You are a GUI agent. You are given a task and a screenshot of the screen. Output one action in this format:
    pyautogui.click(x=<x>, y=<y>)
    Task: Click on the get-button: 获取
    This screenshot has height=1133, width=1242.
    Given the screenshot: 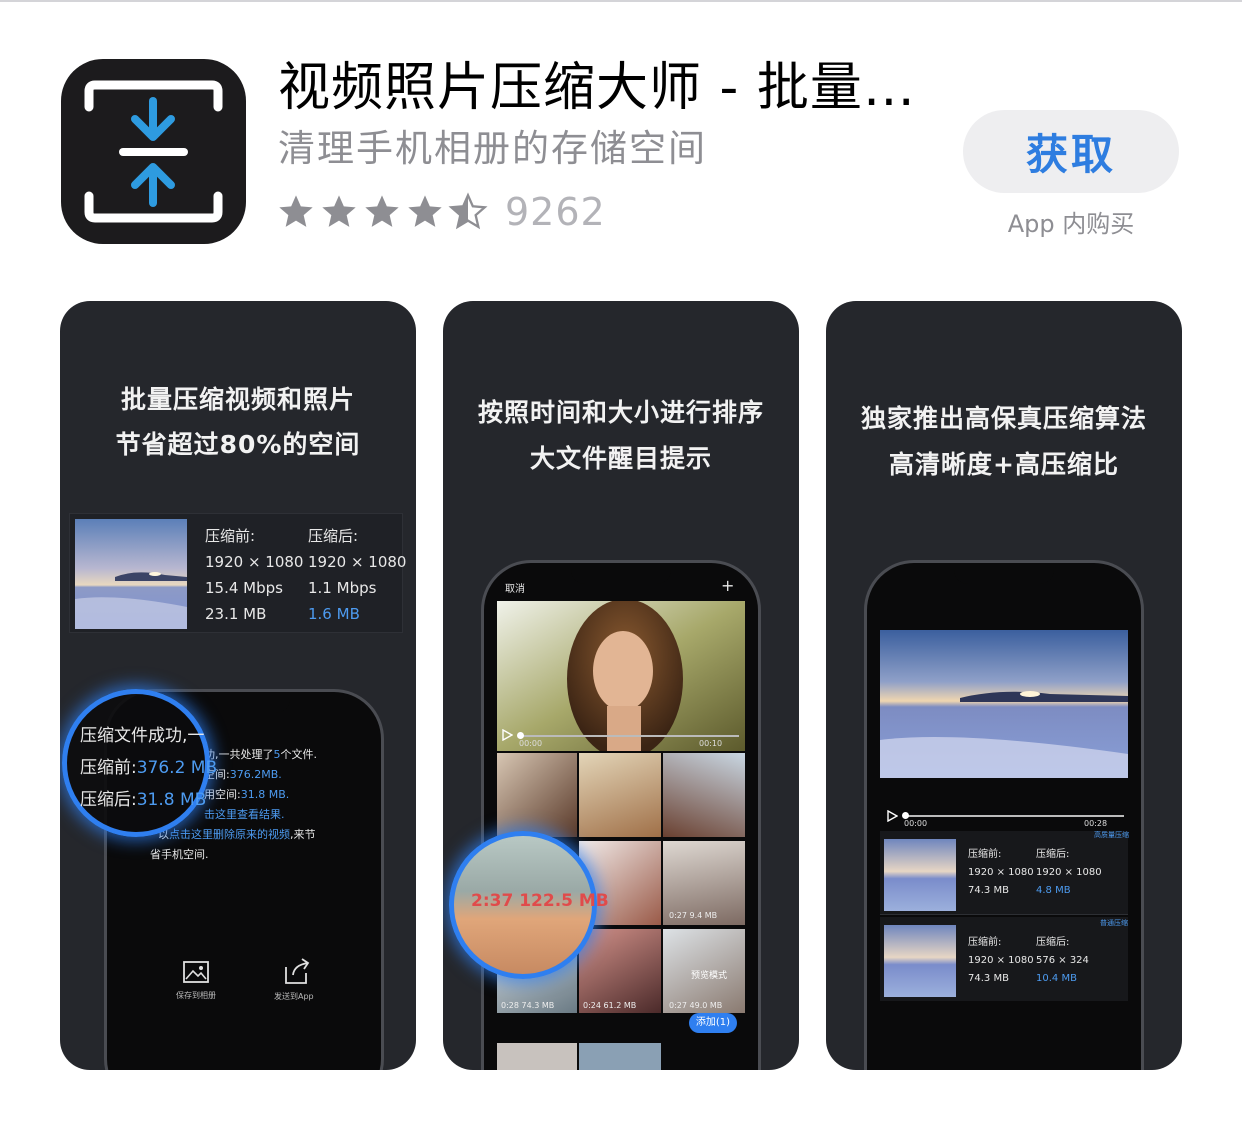 What is the action you would take?
    pyautogui.click(x=1071, y=151)
    